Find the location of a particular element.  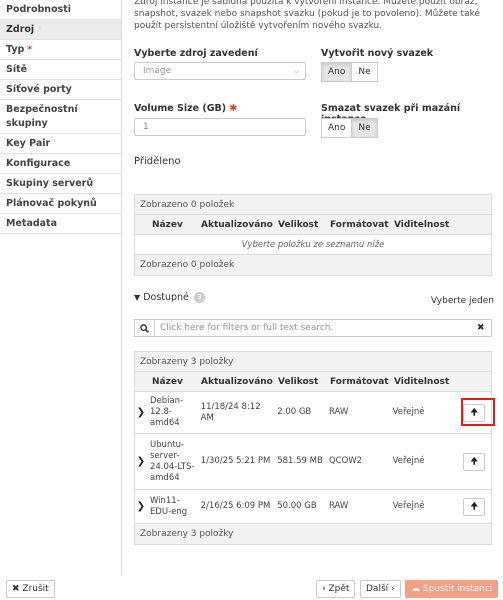

launch-label: Spustit instanci is located at coordinates (457, 589).